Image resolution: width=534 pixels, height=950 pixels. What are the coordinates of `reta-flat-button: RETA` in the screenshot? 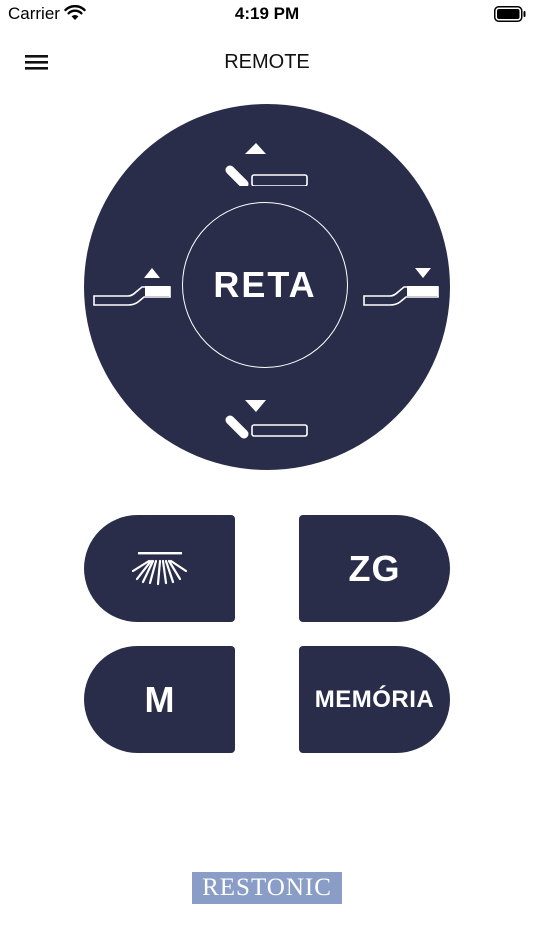 It's located at (265, 285).